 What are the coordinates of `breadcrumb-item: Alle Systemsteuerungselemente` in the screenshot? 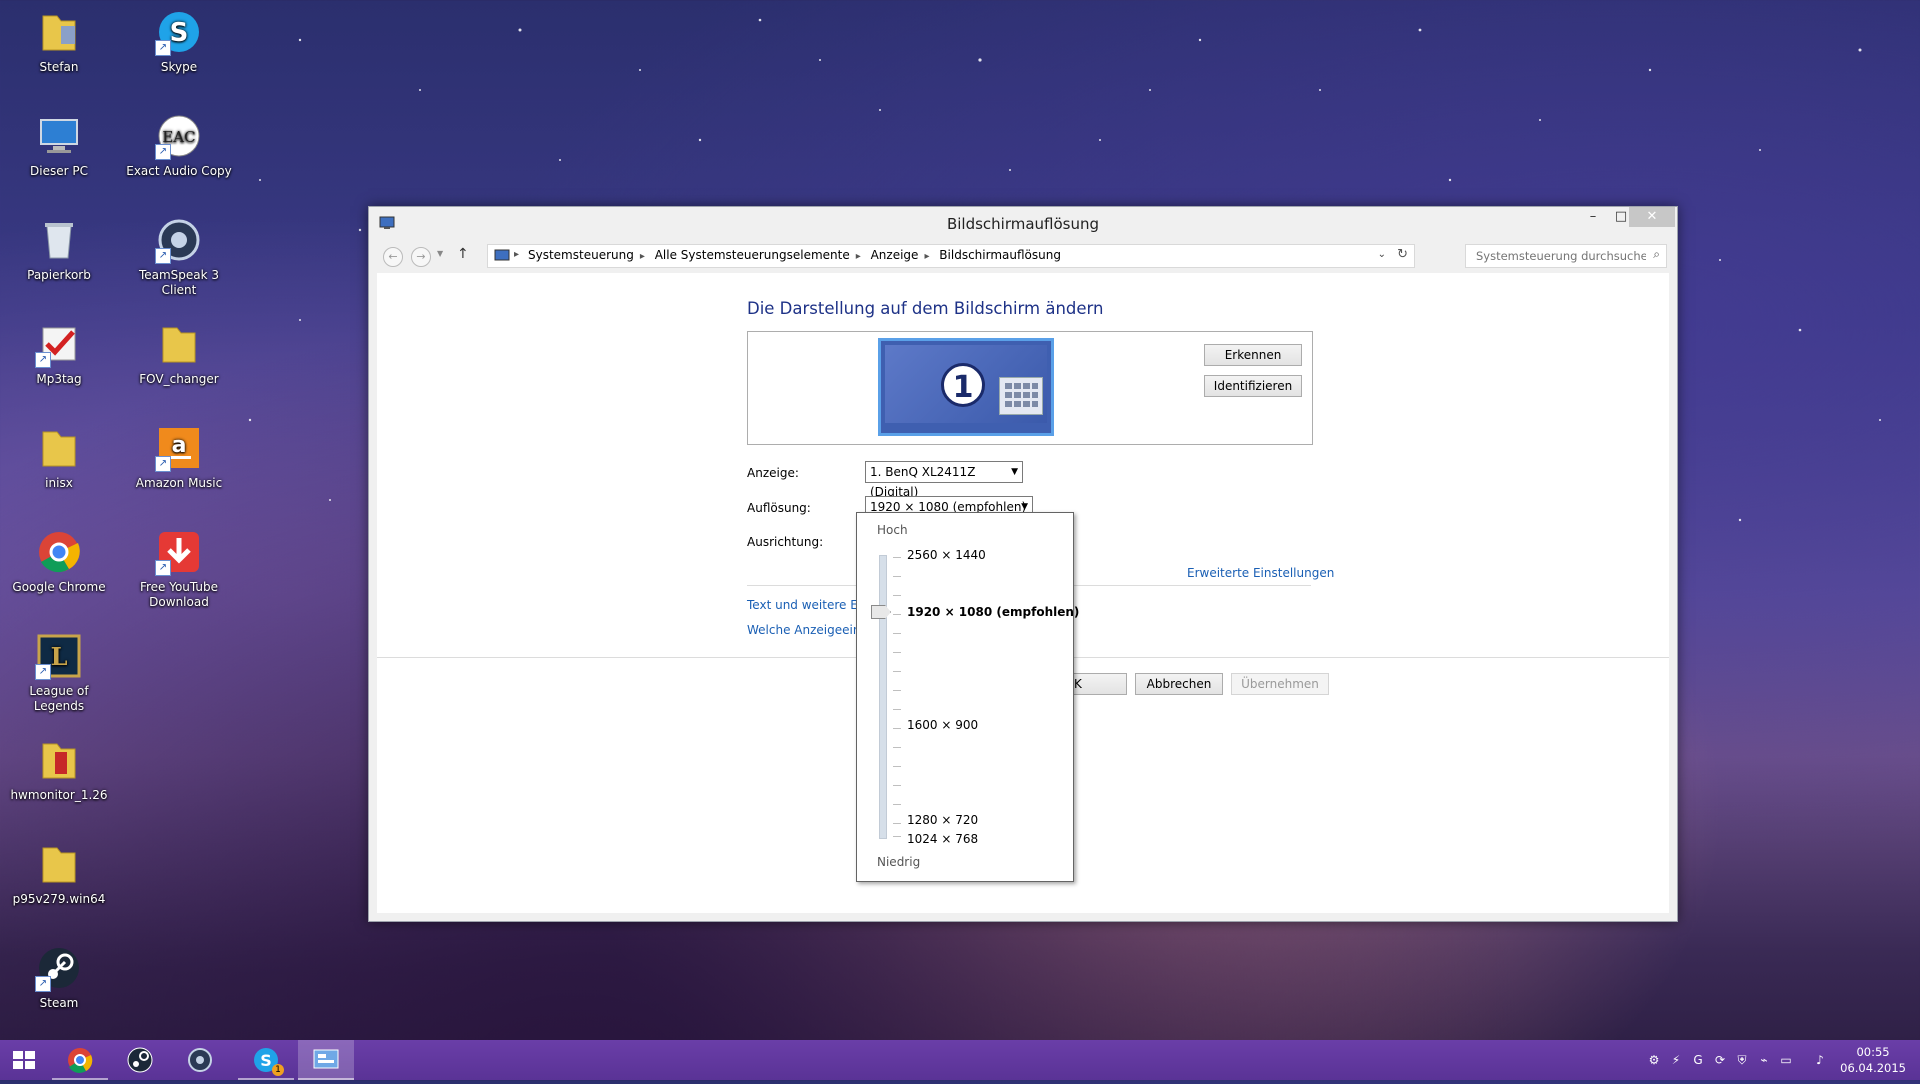 It's located at (752, 255).